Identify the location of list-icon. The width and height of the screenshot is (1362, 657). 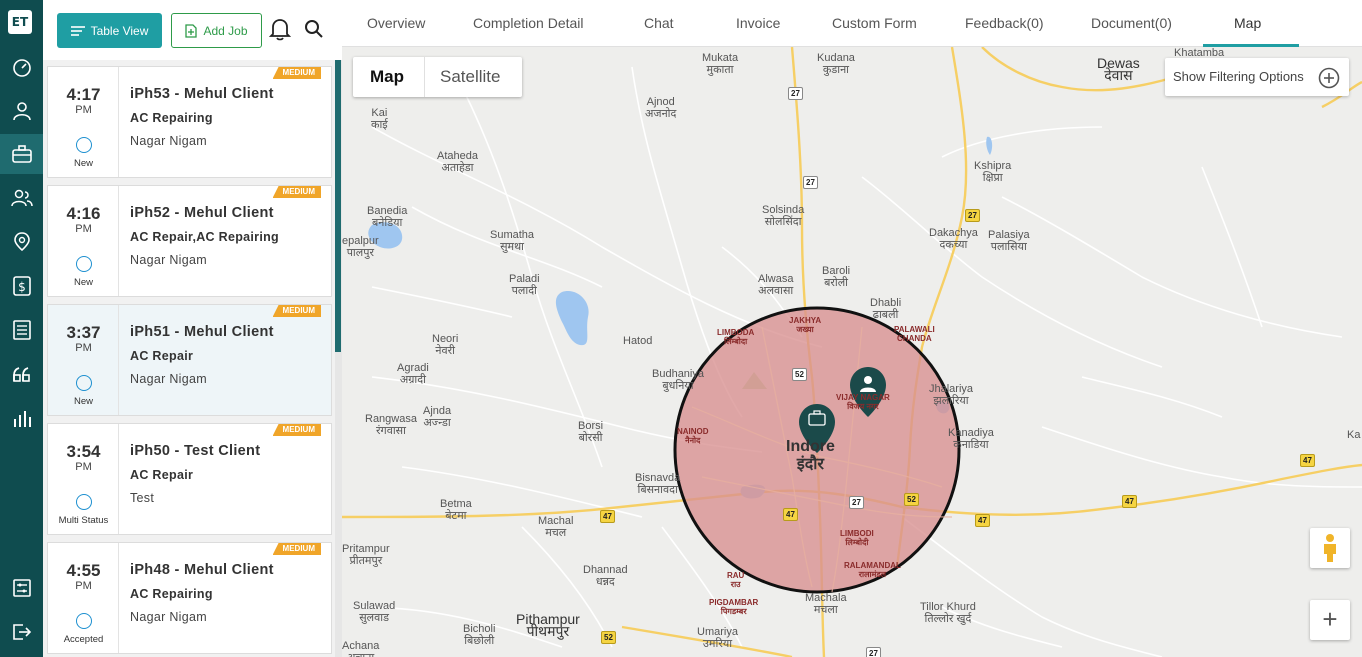
(21, 330).